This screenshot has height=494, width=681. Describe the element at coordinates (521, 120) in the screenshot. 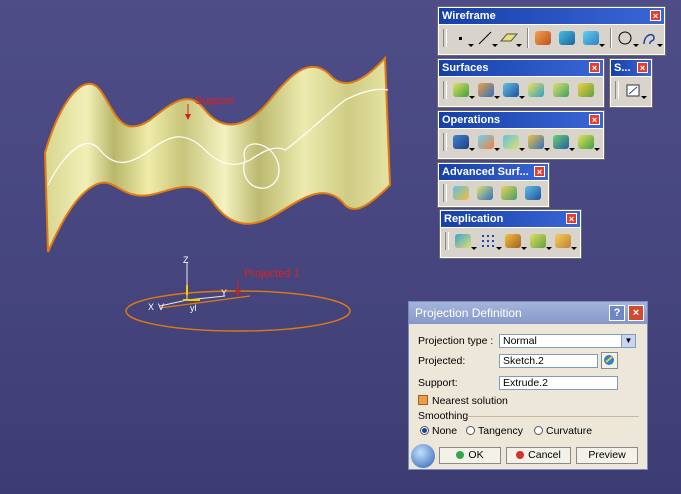

I see `operations-toolbar-title: Operations ×` at that location.